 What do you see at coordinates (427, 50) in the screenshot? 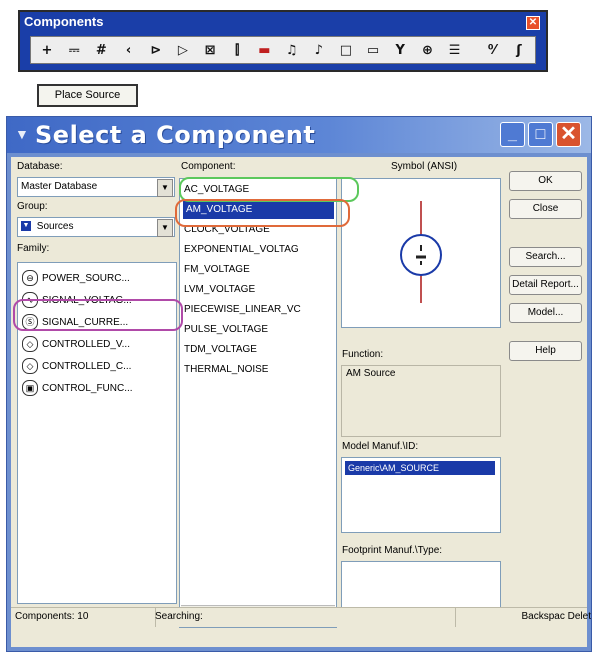
I see `misc-tool: ⊕` at bounding box center [427, 50].